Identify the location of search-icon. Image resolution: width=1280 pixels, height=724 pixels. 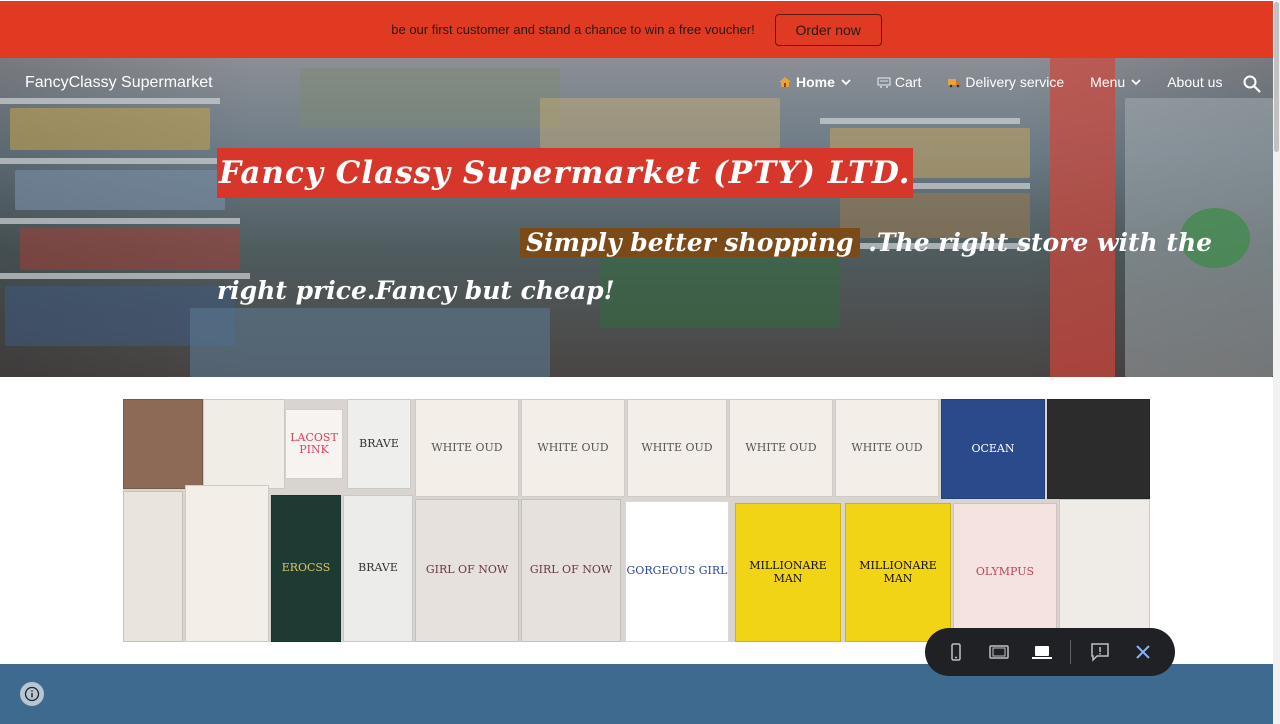
(1252, 84).